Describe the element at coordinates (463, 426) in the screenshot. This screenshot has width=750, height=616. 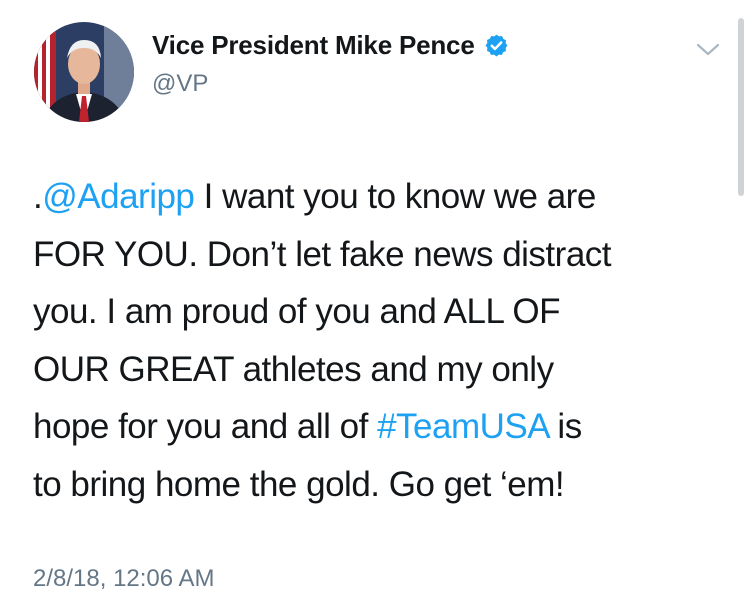
I see `hashtag-link: #TeamUSA` at that location.